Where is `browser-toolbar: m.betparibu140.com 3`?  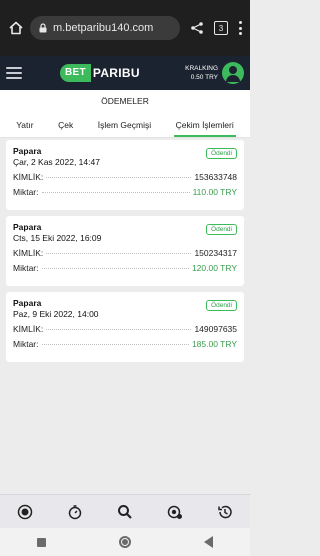 browser-toolbar: m.betparibu140.com 3 is located at coordinates (125, 28).